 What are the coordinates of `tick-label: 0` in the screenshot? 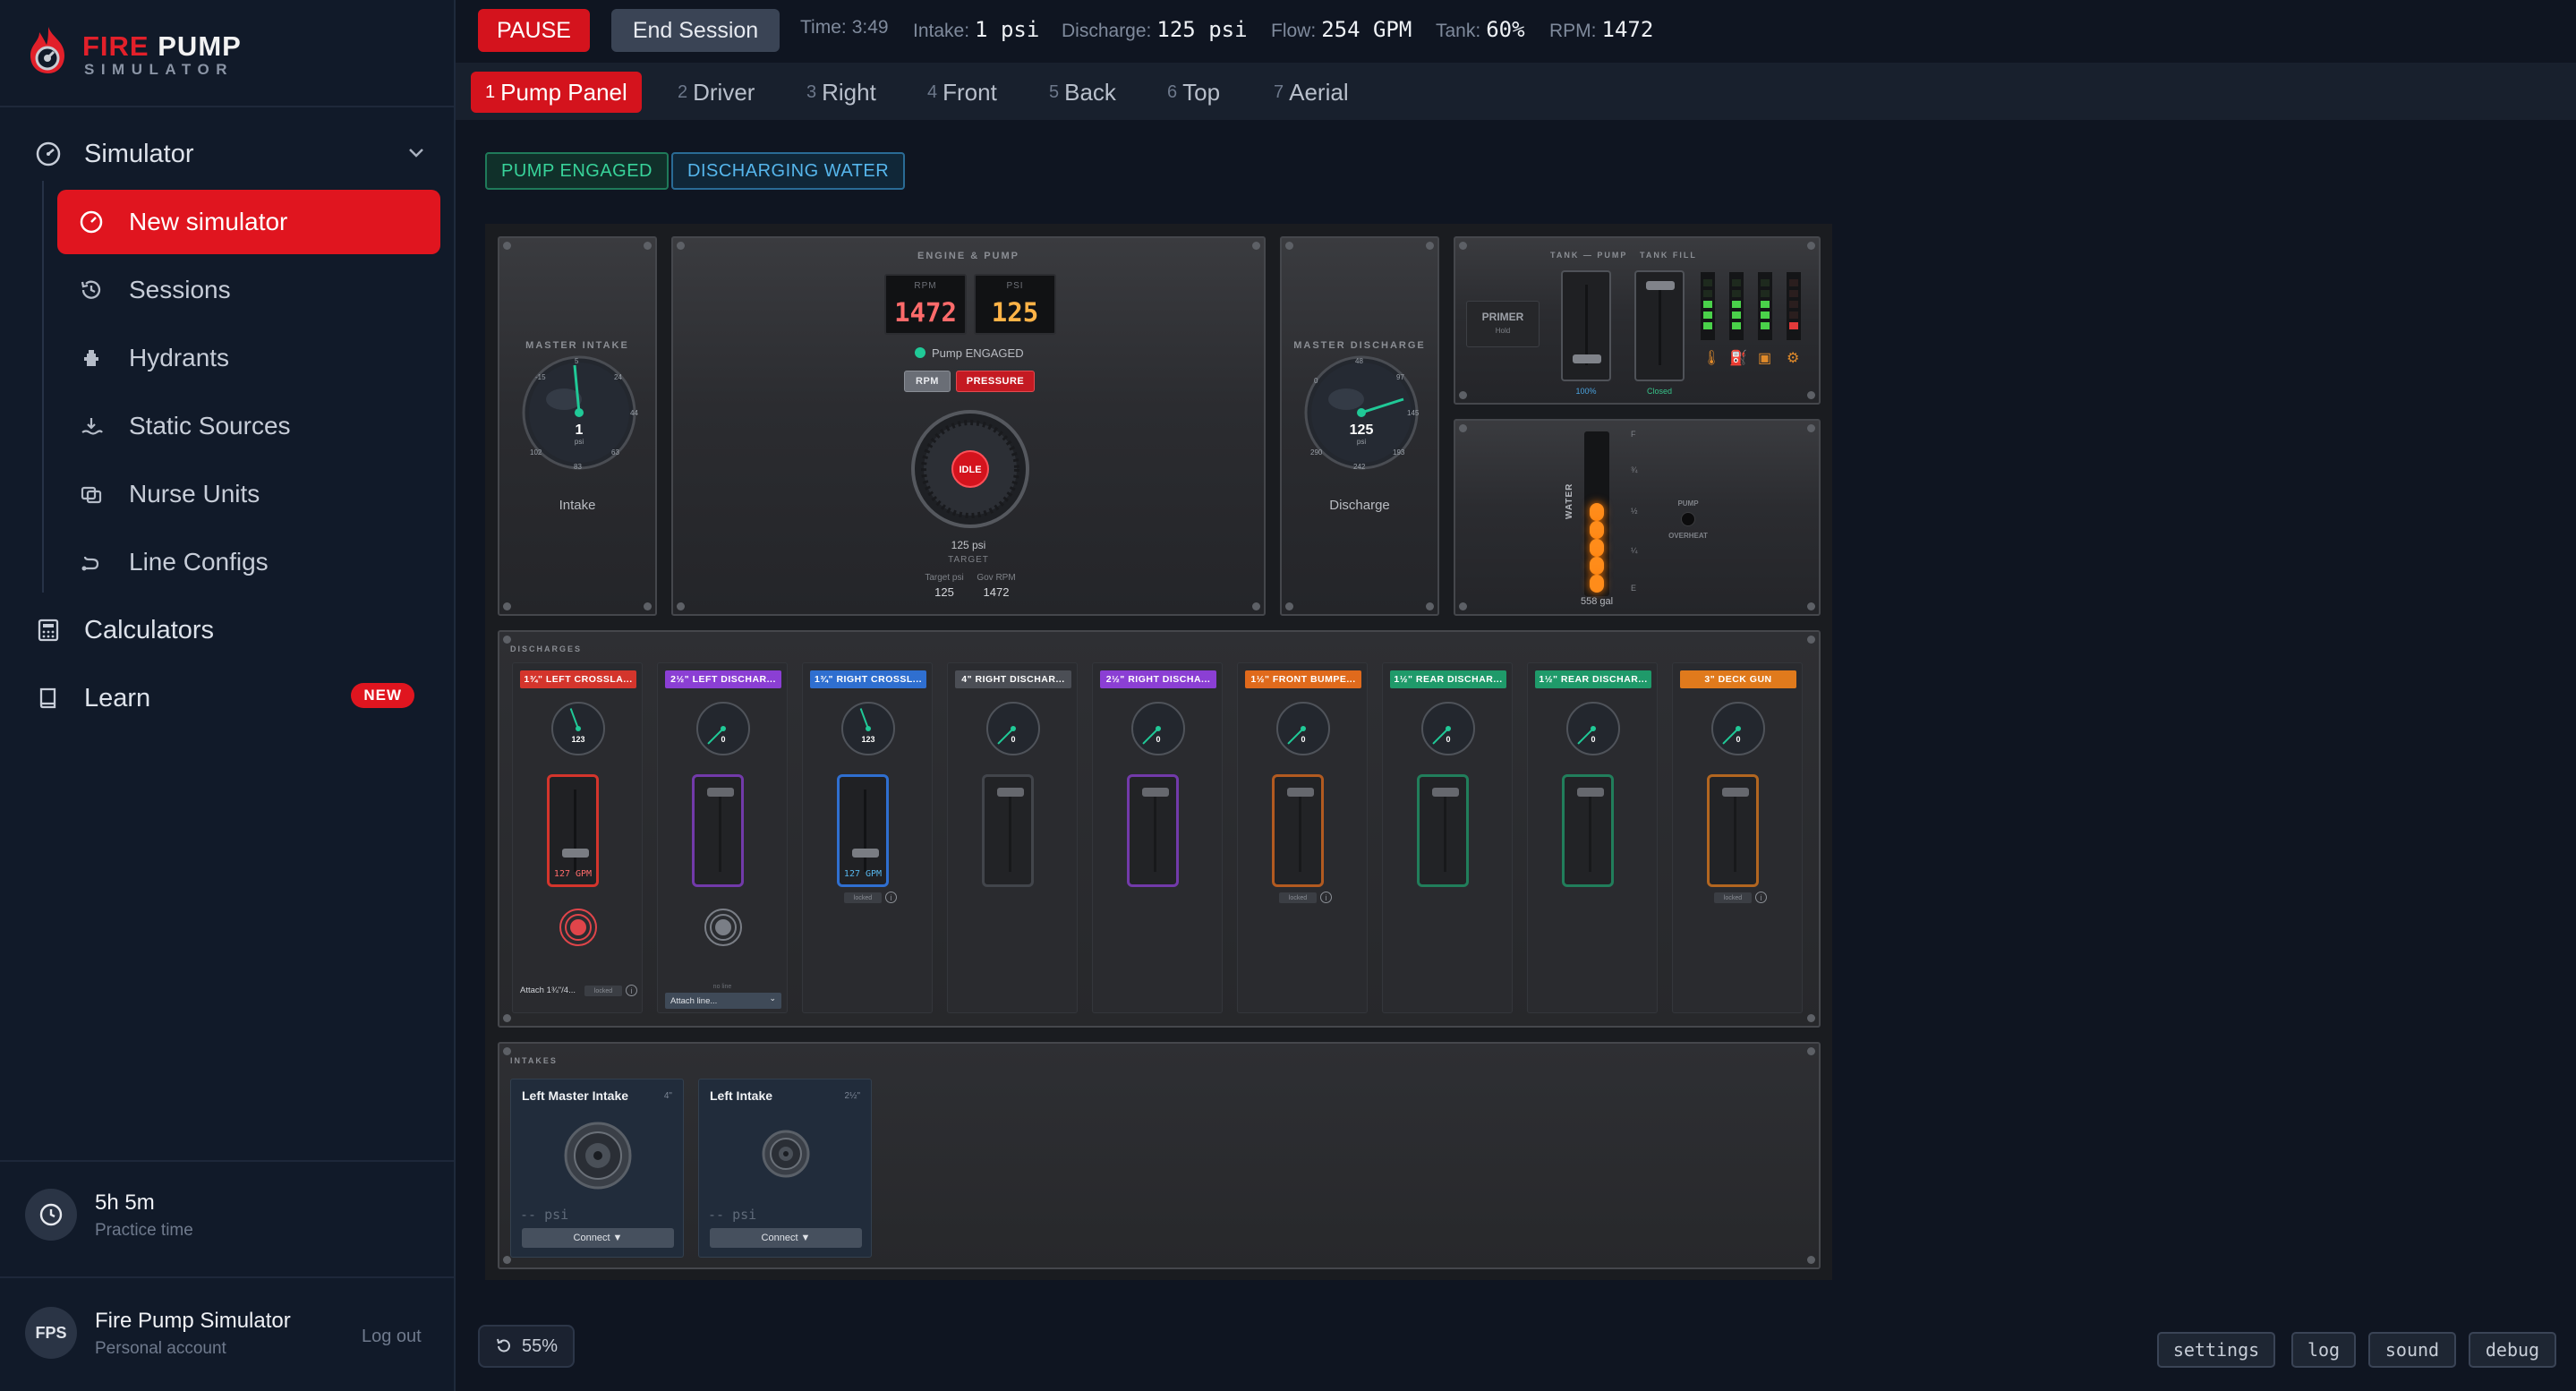 It's located at (1316, 381).